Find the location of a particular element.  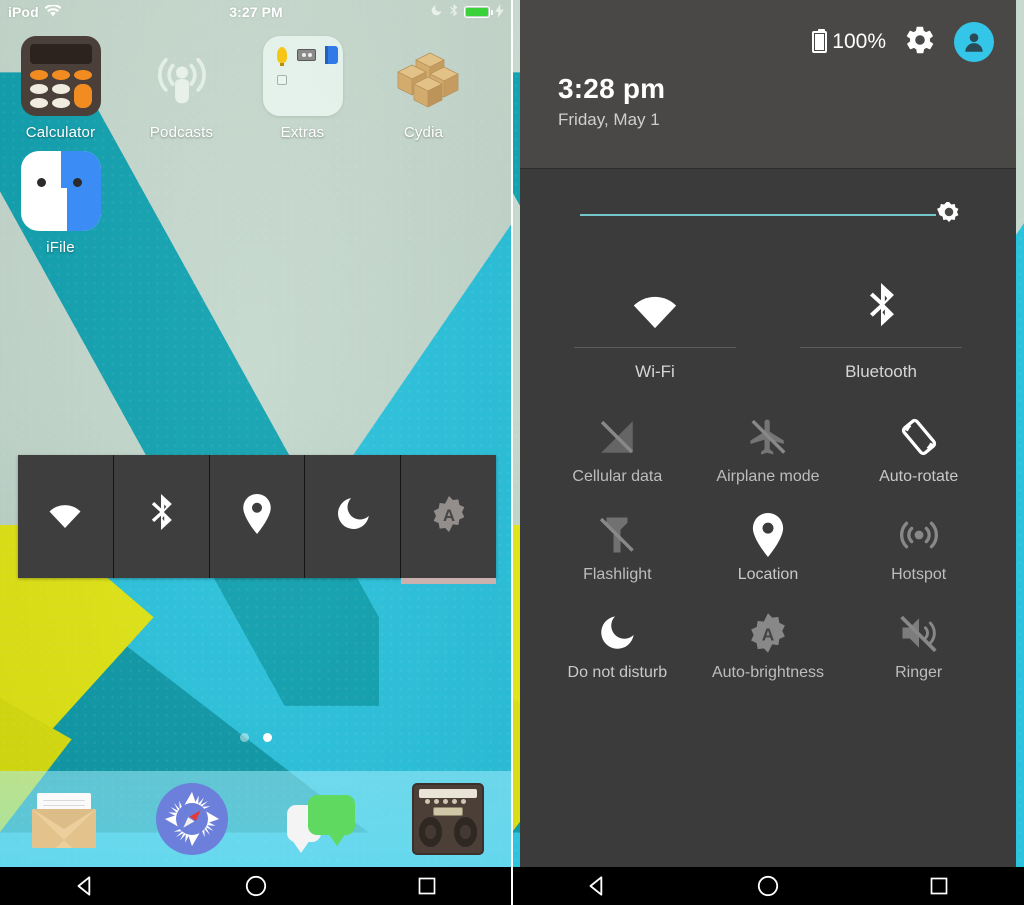

bluetooth-toggle is located at coordinates (162, 516).